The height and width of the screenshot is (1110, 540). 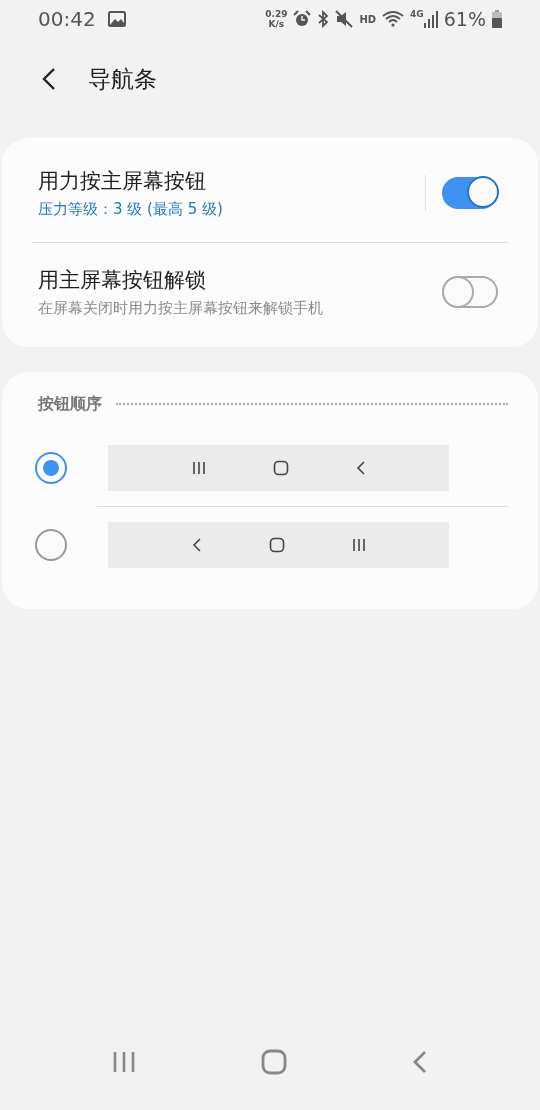 I want to click on clock-time: 00:42, so click(x=67, y=19).